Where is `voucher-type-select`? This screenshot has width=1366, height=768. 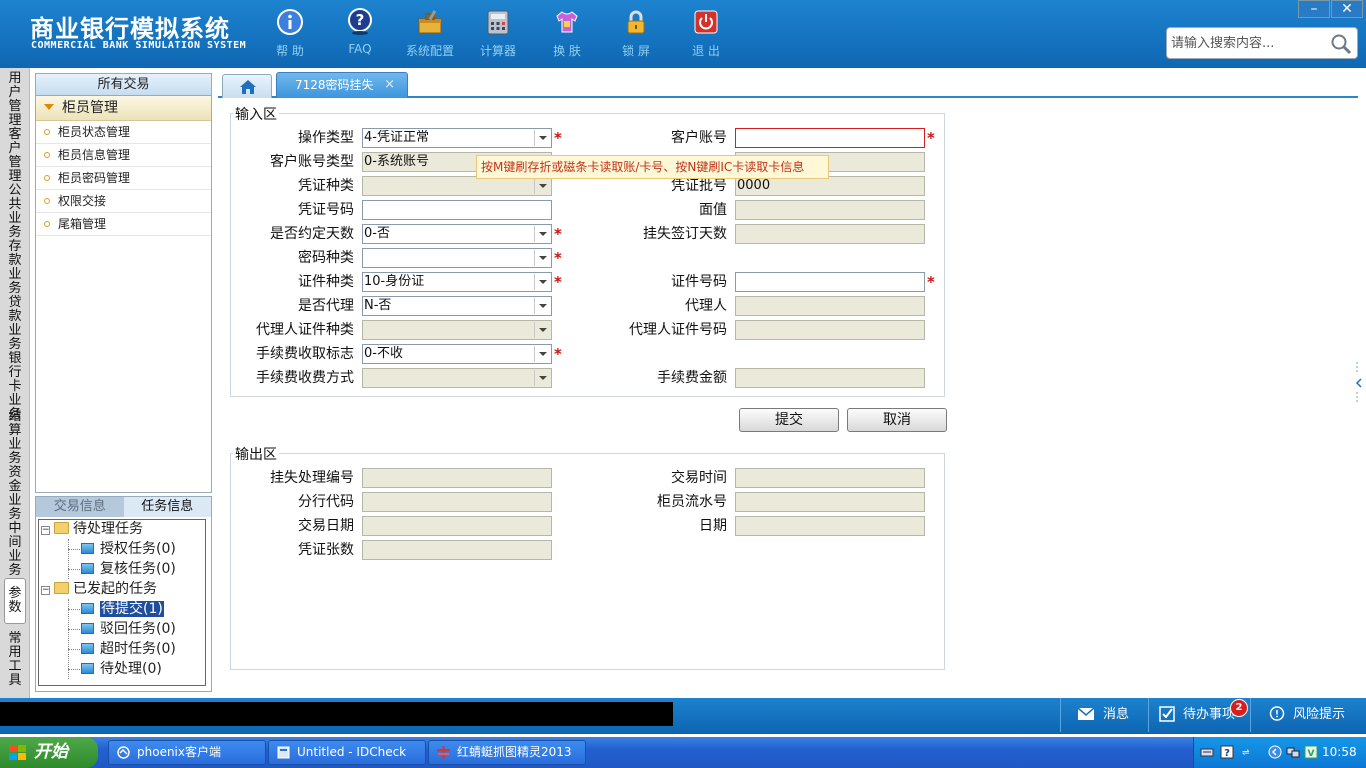
voucher-type-select is located at coordinates (457, 186).